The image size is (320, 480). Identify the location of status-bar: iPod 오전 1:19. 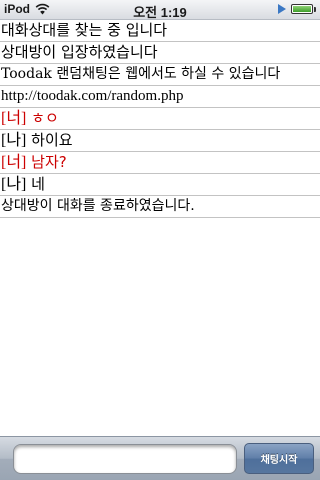
(160, 10).